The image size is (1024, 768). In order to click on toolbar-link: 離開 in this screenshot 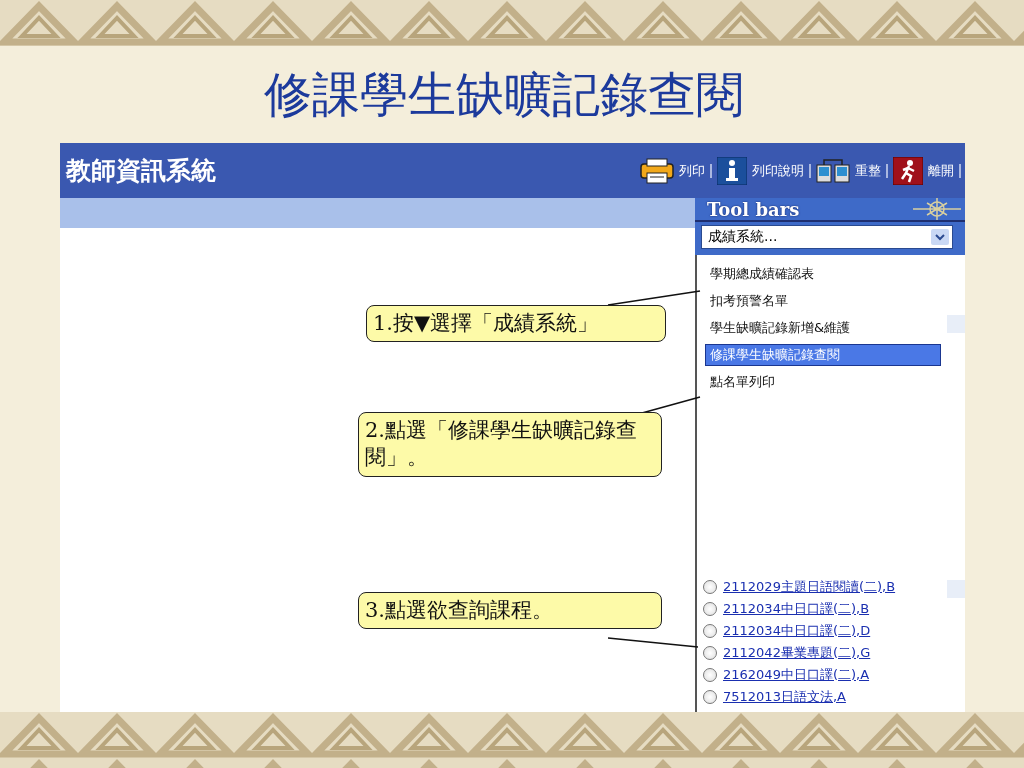, I will do `click(941, 170)`.